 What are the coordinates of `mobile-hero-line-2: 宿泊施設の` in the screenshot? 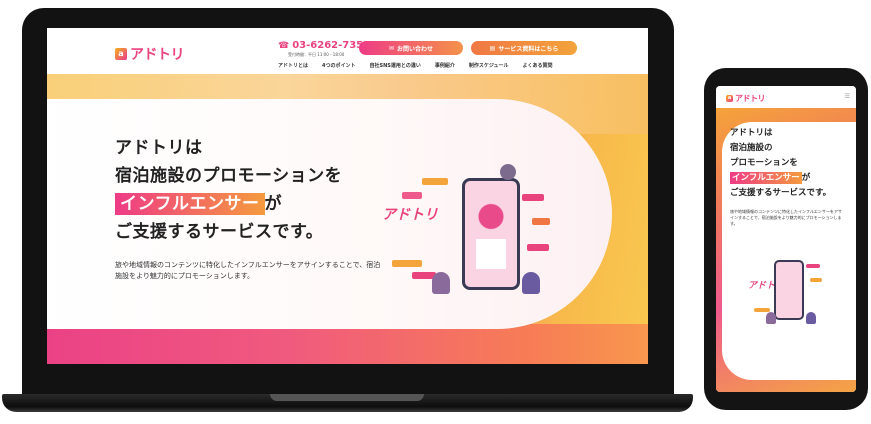 It's located at (751, 148).